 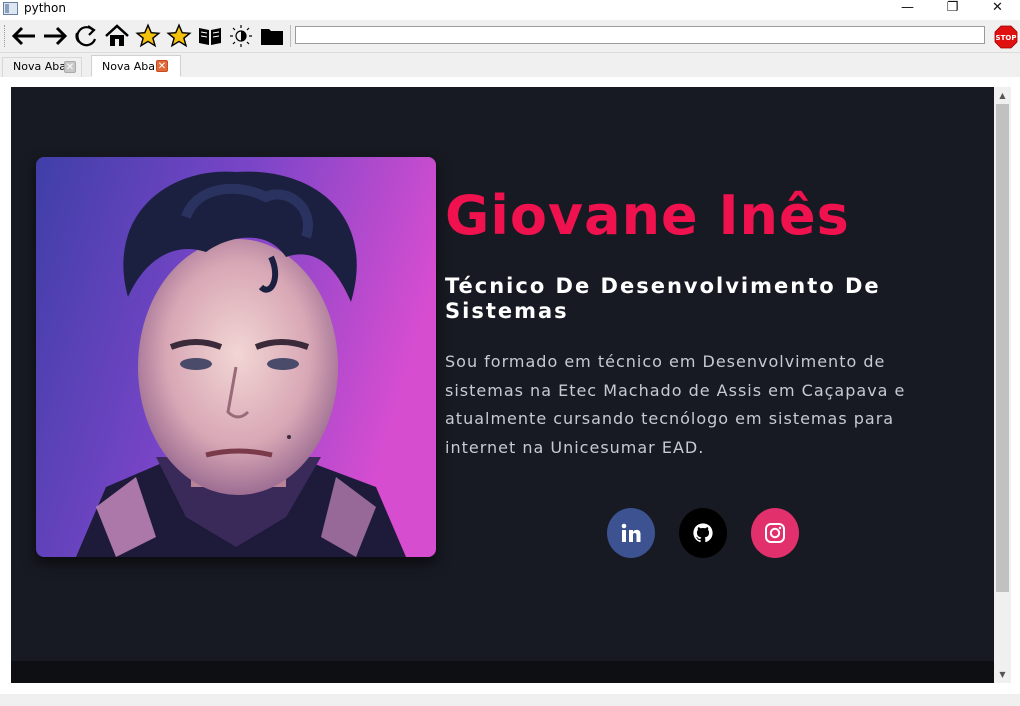 What do you see at coordinates (907, 10) in the screenshot?
I see `minimize-button: —` at bounding box center [907, 10].